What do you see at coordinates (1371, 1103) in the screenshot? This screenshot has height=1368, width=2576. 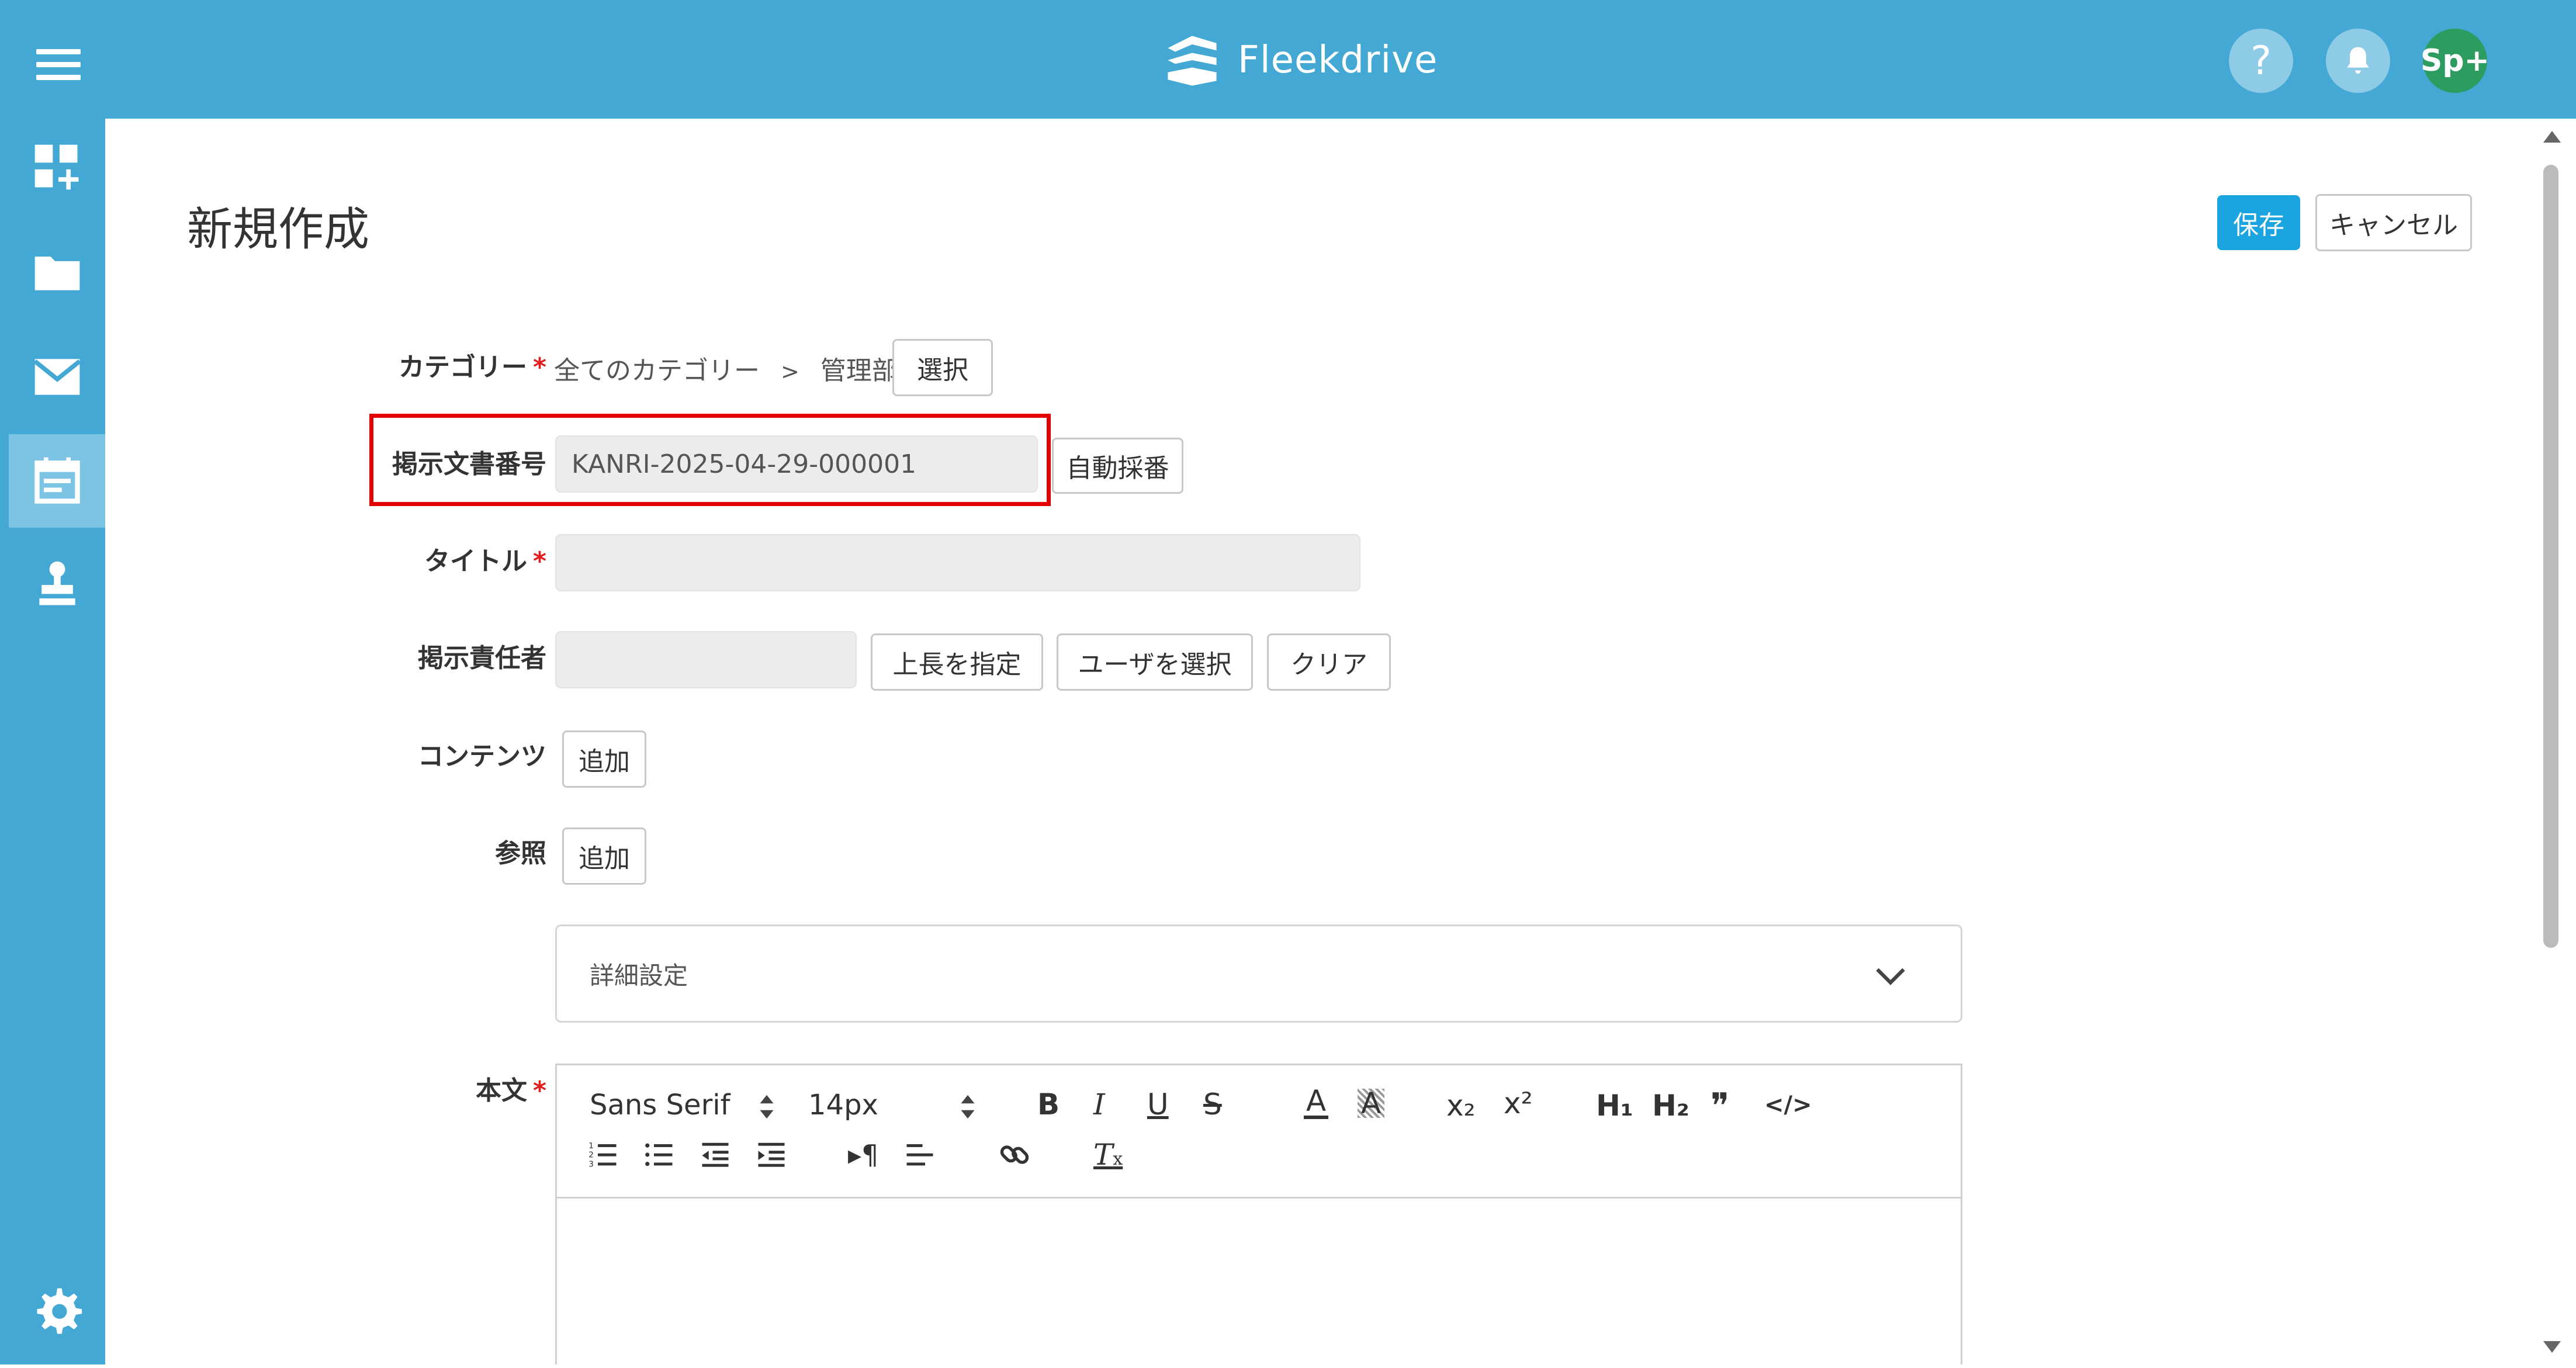 I see `background-color-icon: A` at bounding box center [1371, 1103].